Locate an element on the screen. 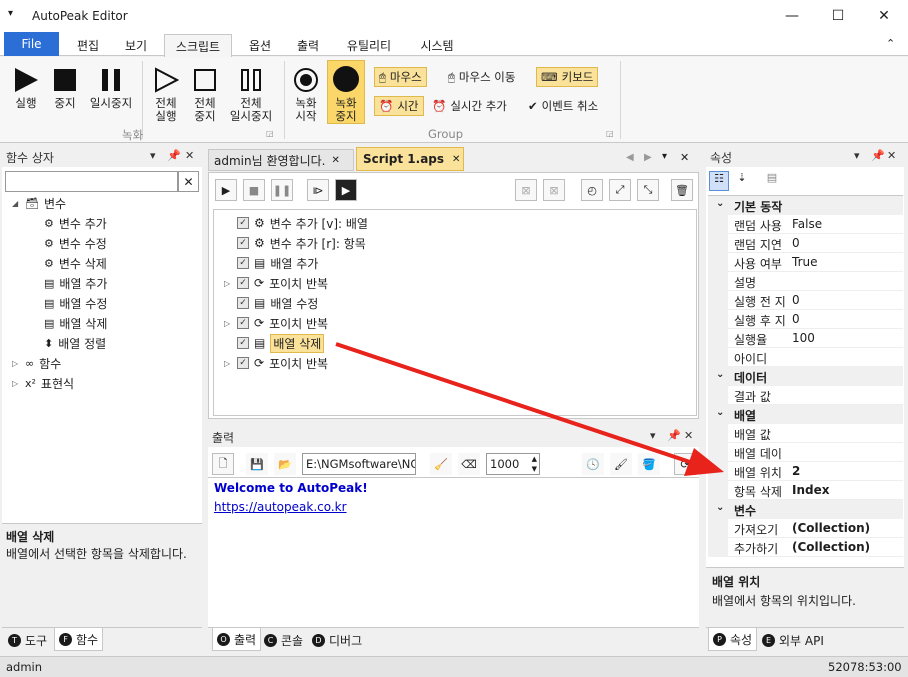  brush-button: 🖌 is located at coordinates (621, 464).